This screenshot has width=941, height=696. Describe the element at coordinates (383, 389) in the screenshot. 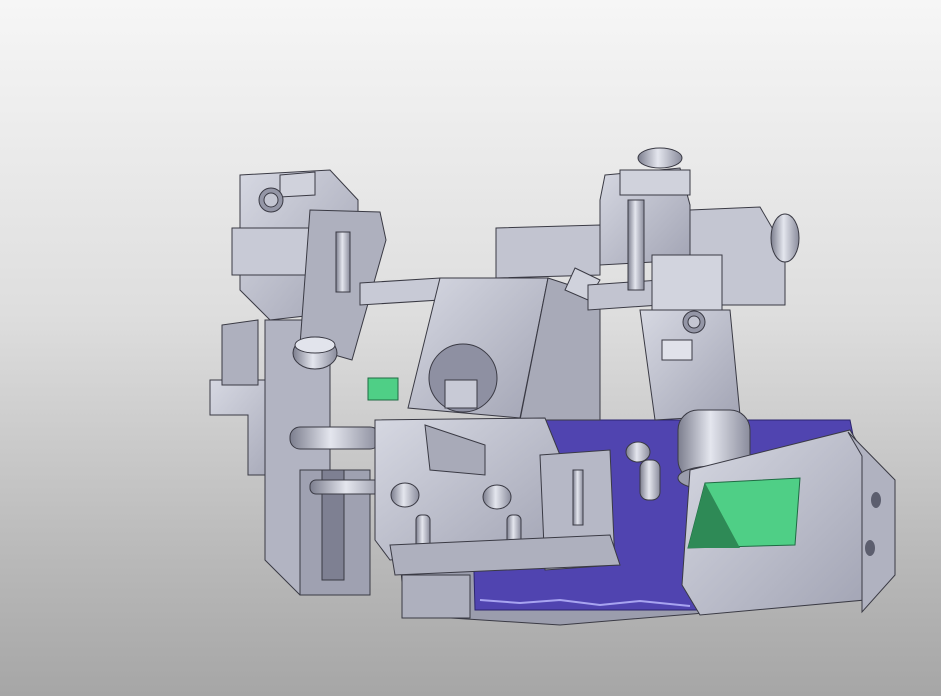

I see `green-detection-window-left` at that location.